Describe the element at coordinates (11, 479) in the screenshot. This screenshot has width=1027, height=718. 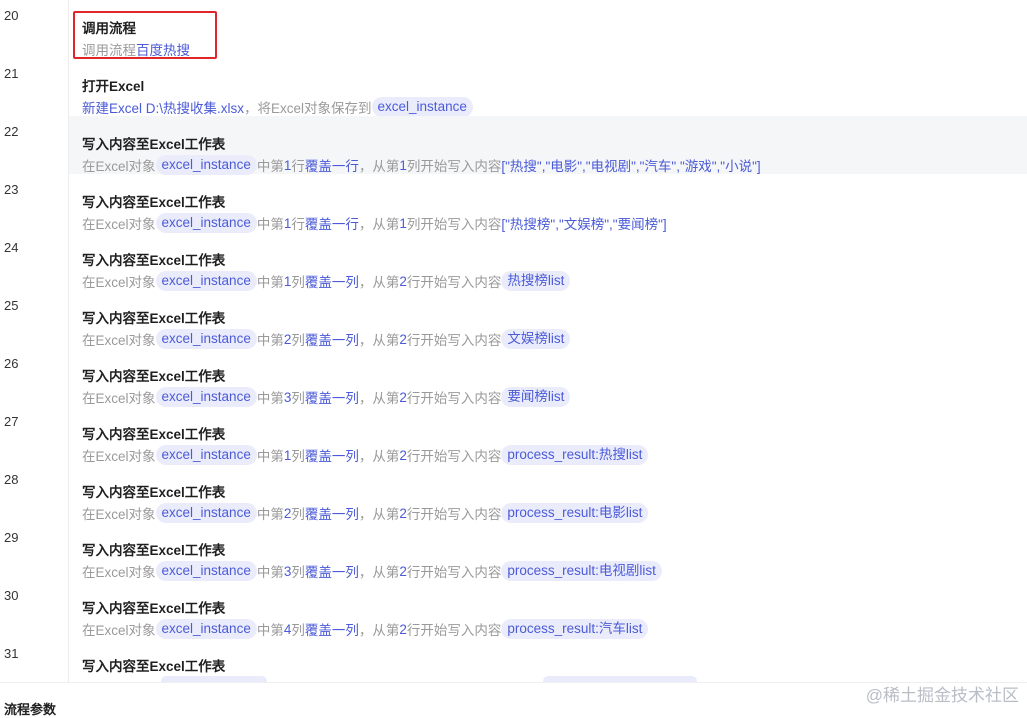
I see `line-number: 28` at that location.